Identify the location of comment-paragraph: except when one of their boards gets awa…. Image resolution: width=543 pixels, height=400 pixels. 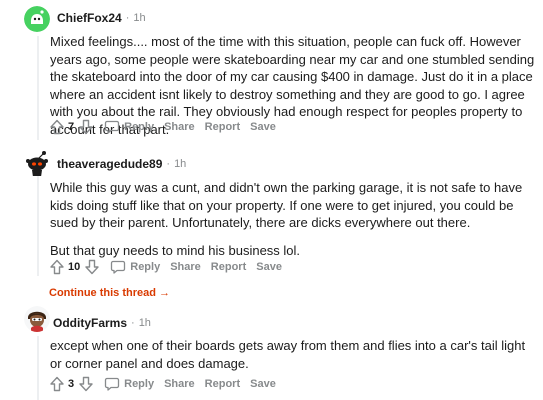
(288, 354).